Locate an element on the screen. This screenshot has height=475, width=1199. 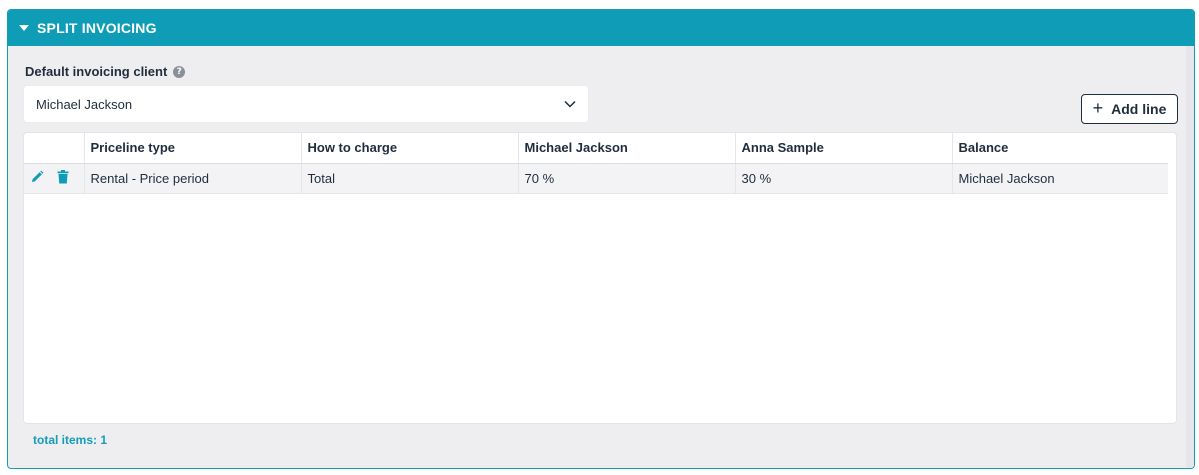
default-client-label-row: Default invoicing client ? is located at coordinates (105, 71).